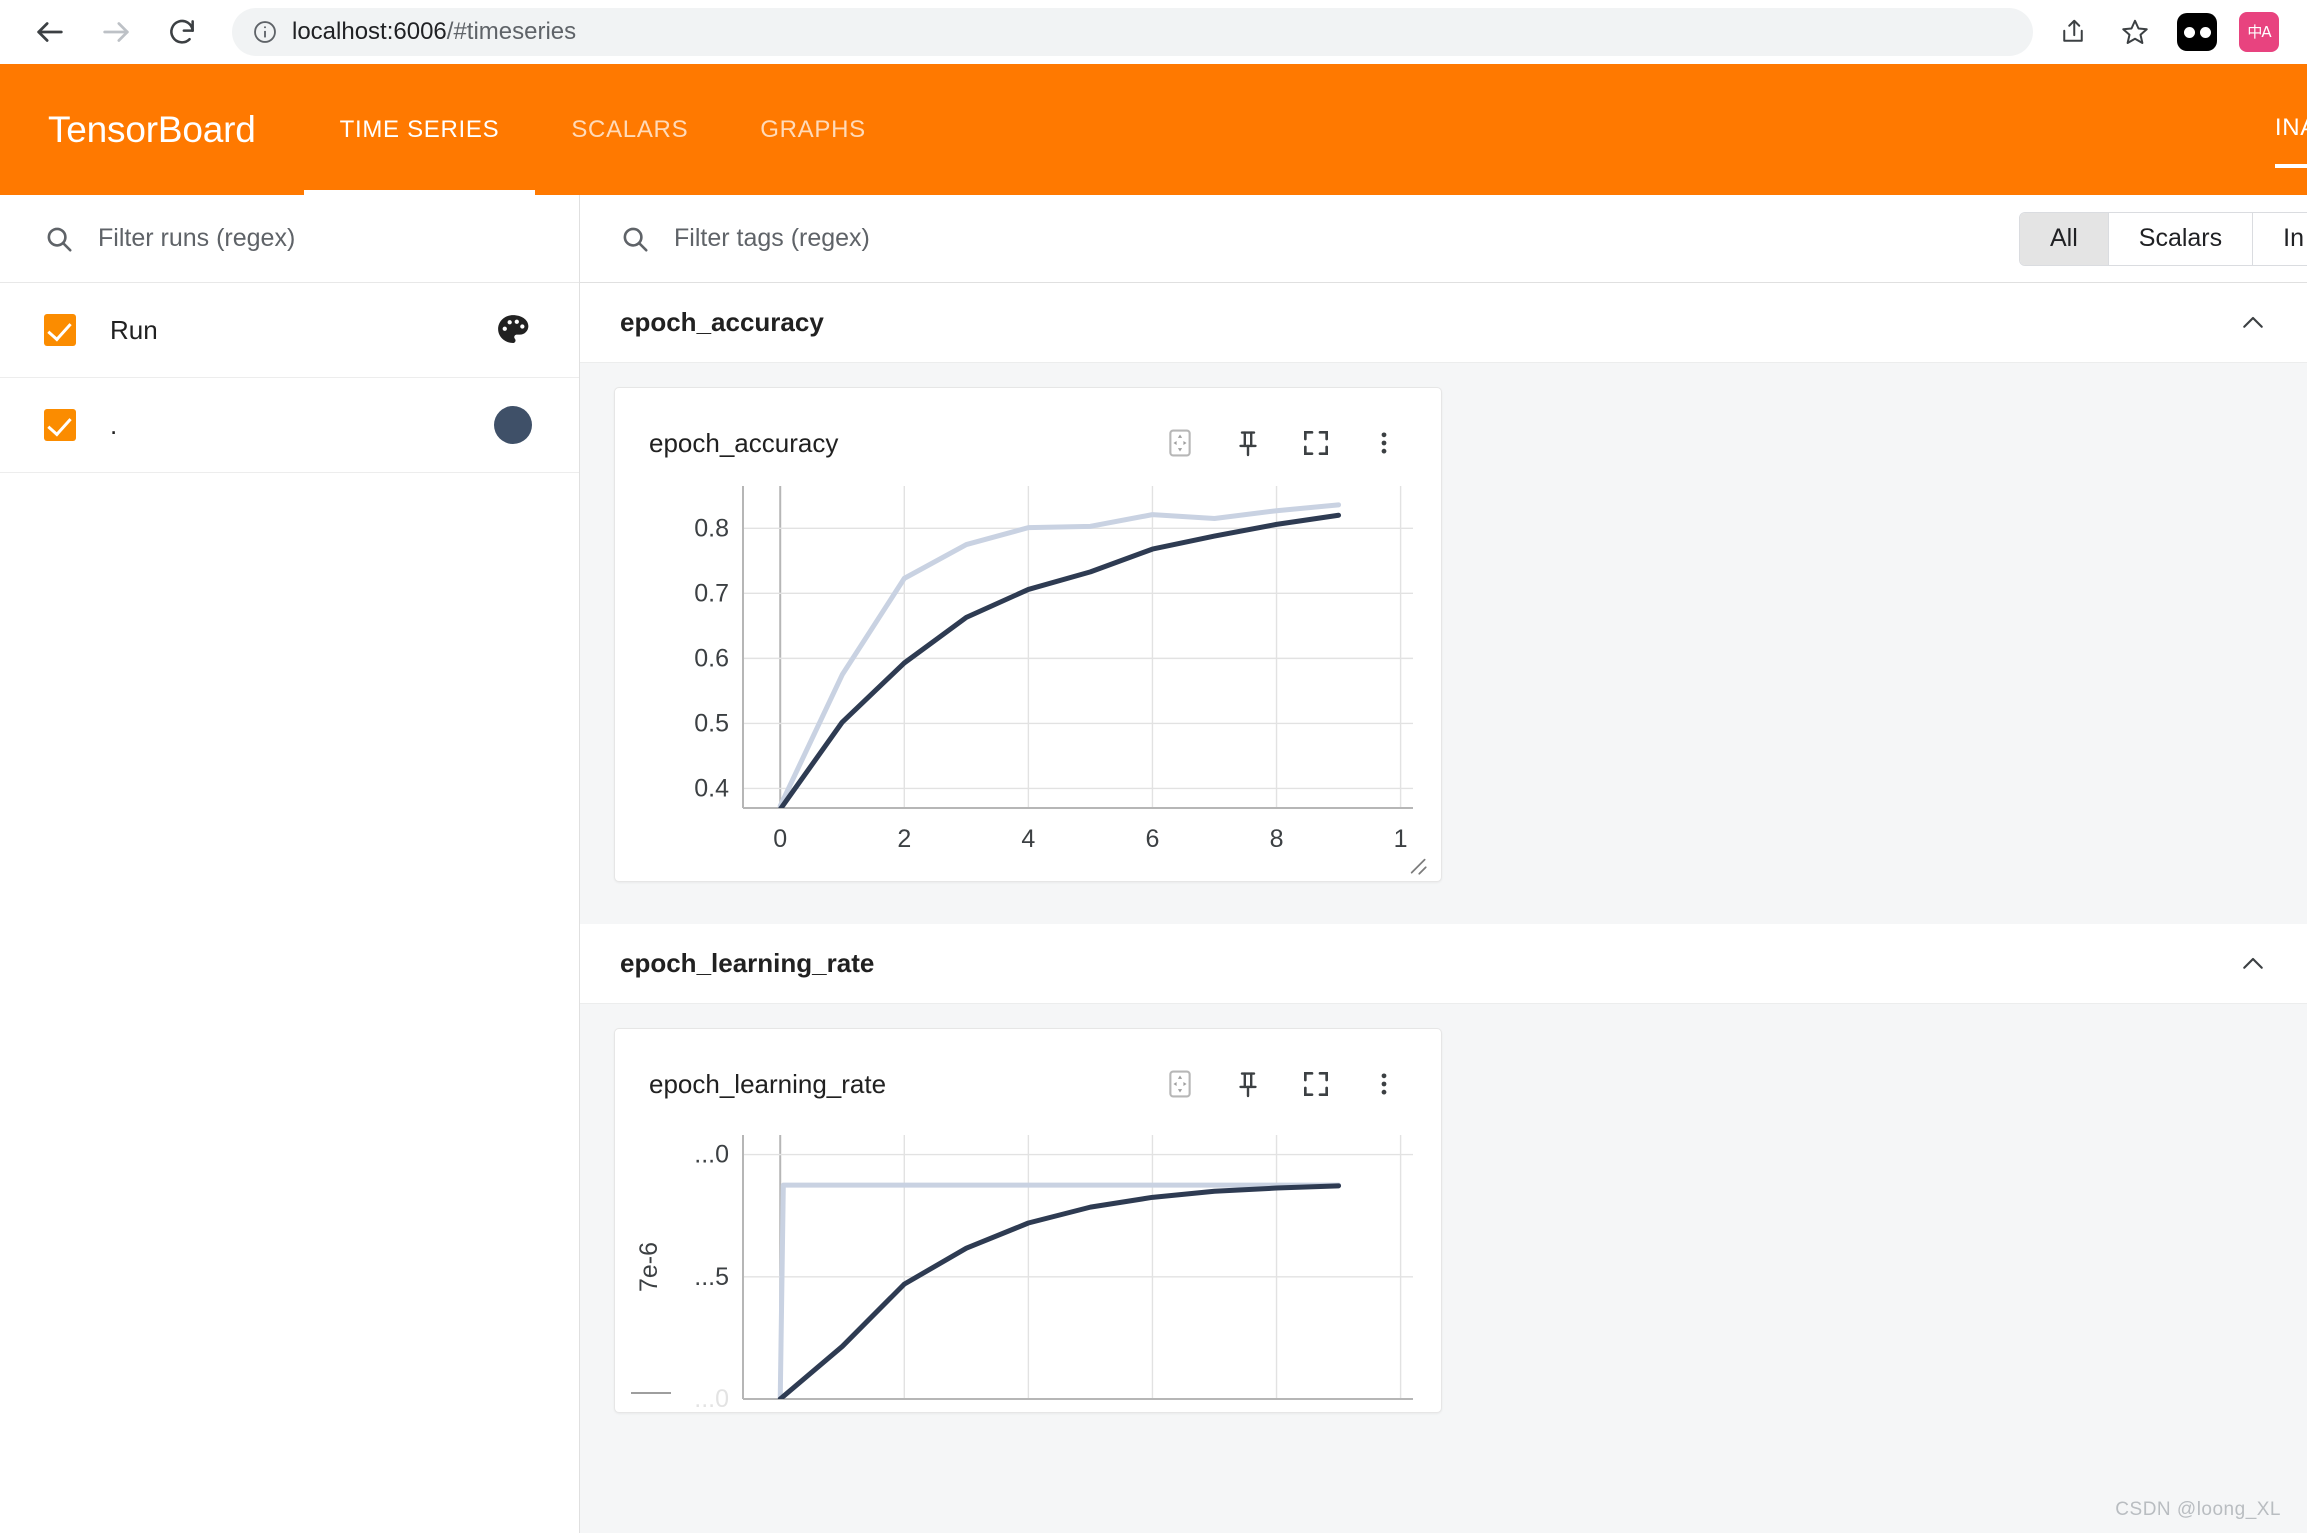  I want to click on chart-epoch-learning-rate: ...0 ...5 ...0 7e-6, so click(1028, 1265).